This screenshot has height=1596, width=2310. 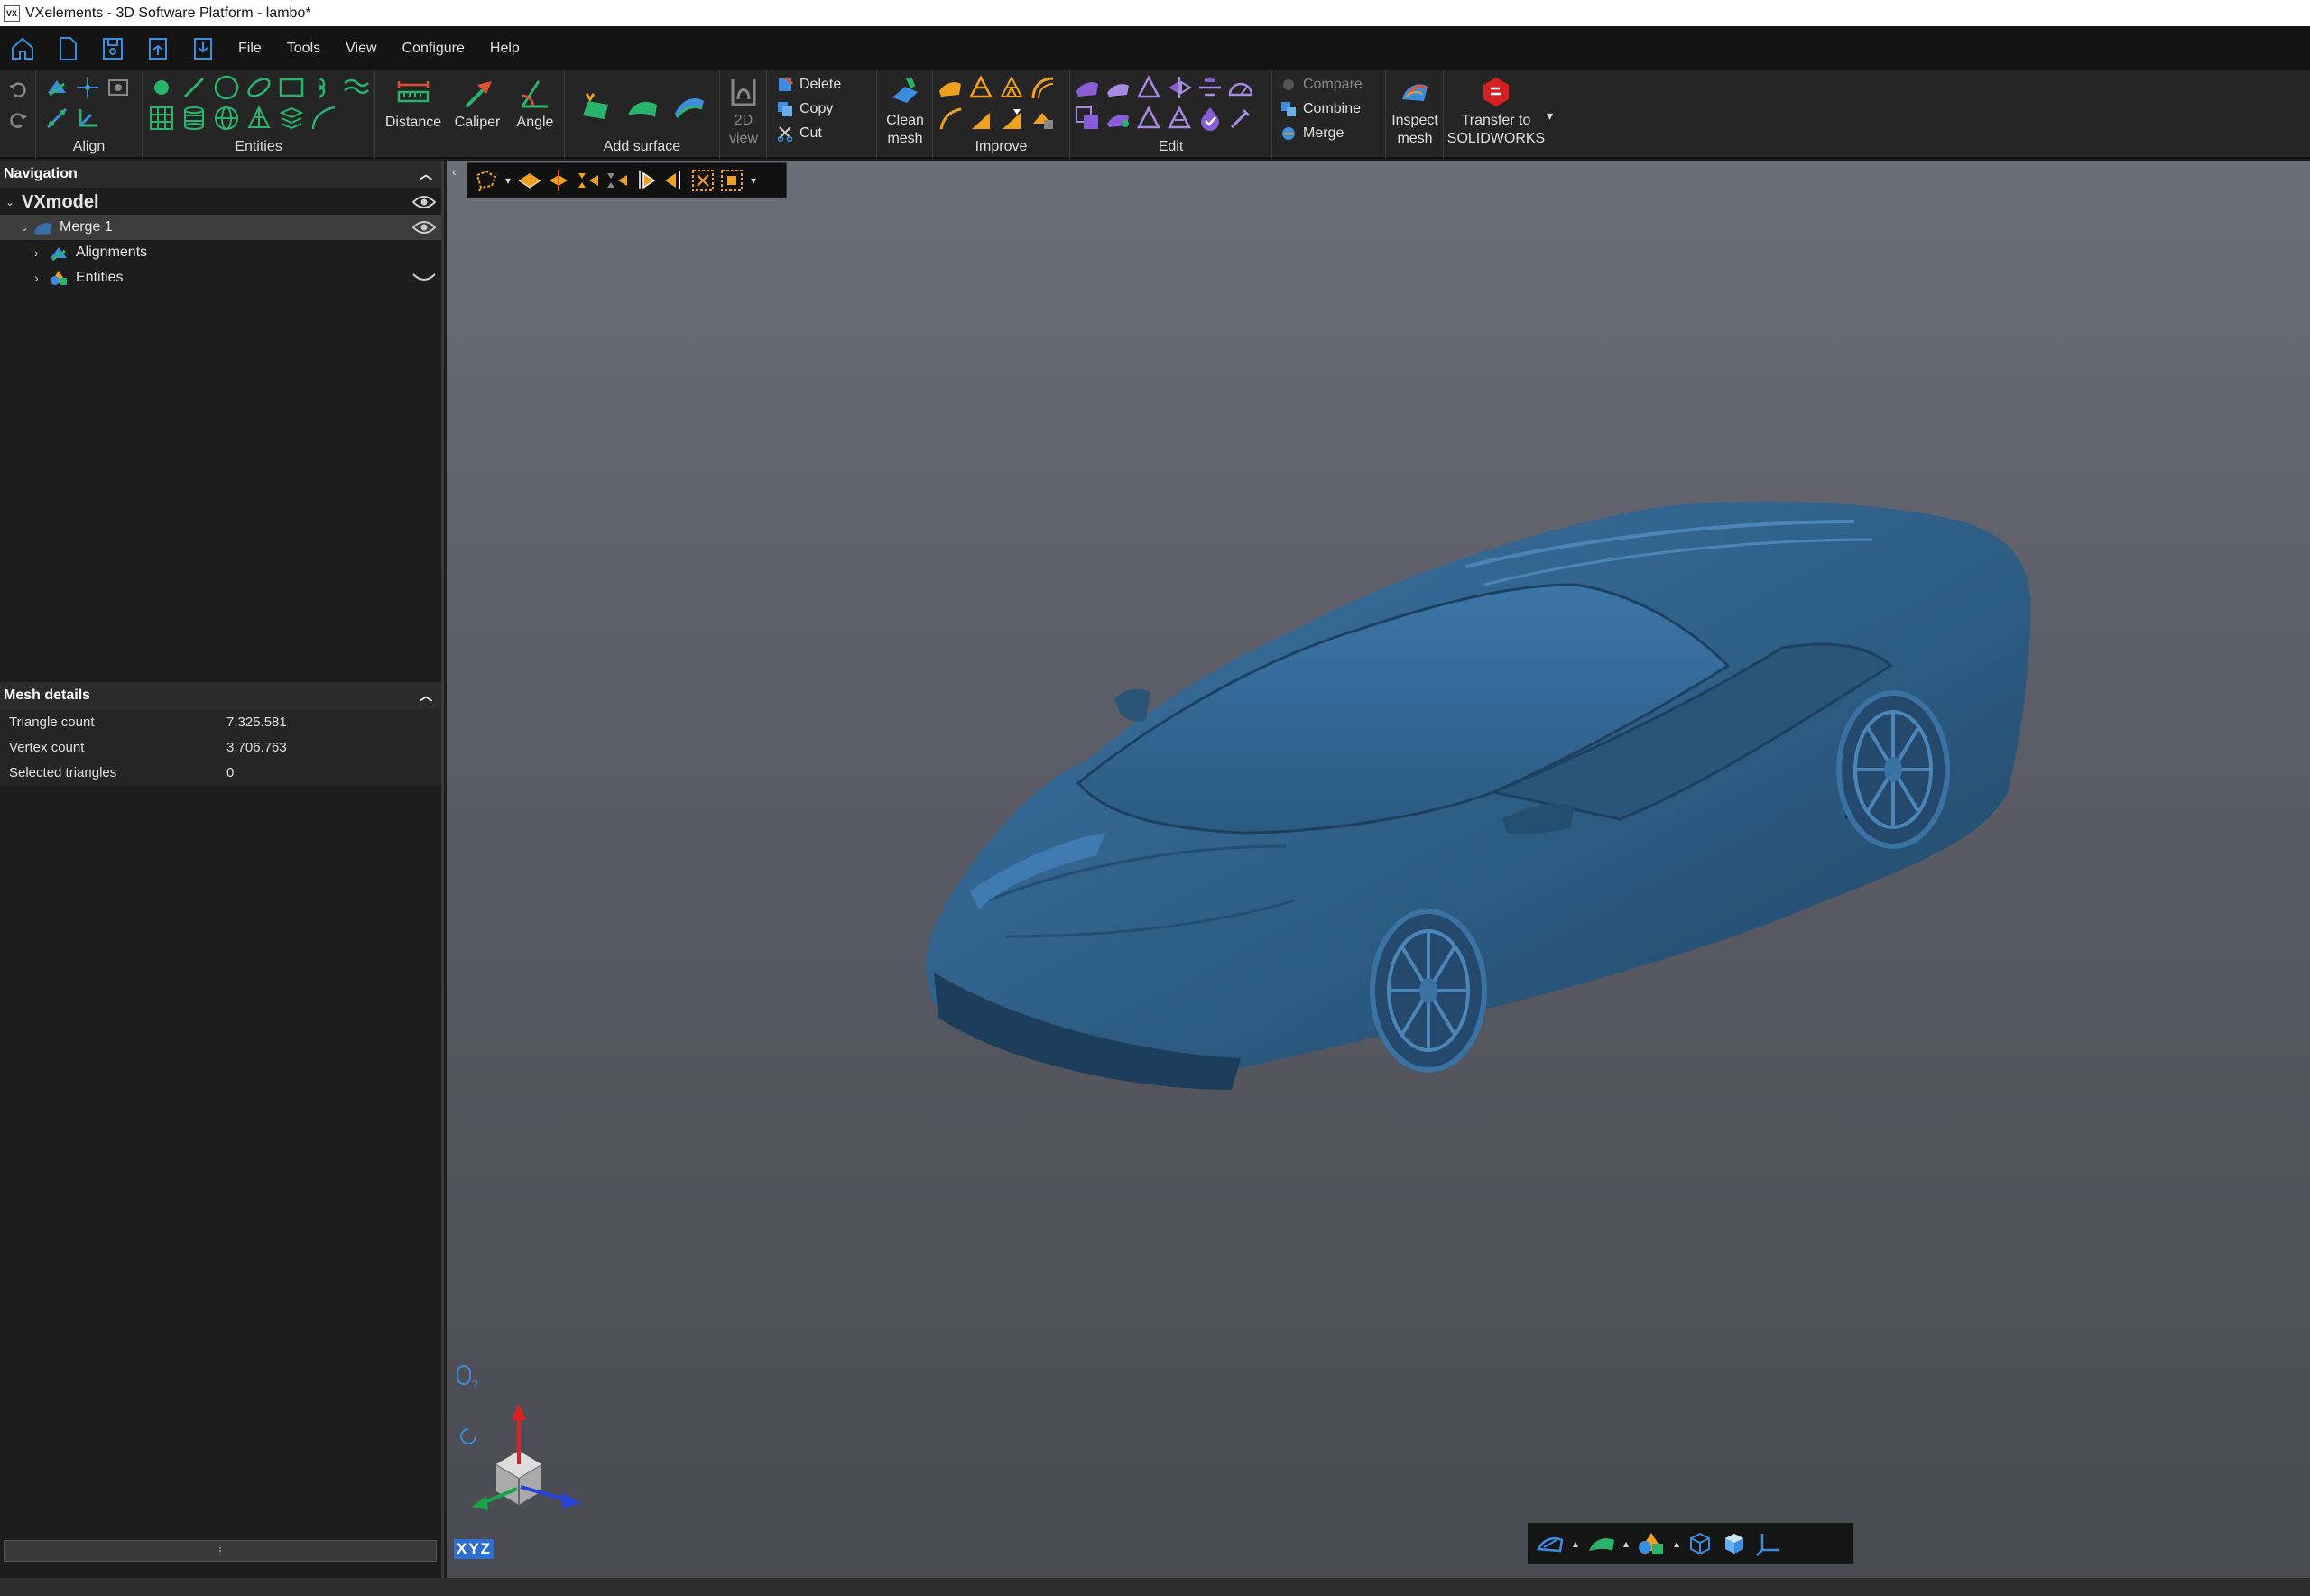 I want to click on point-entity-icon, so click(x=161, y=87).